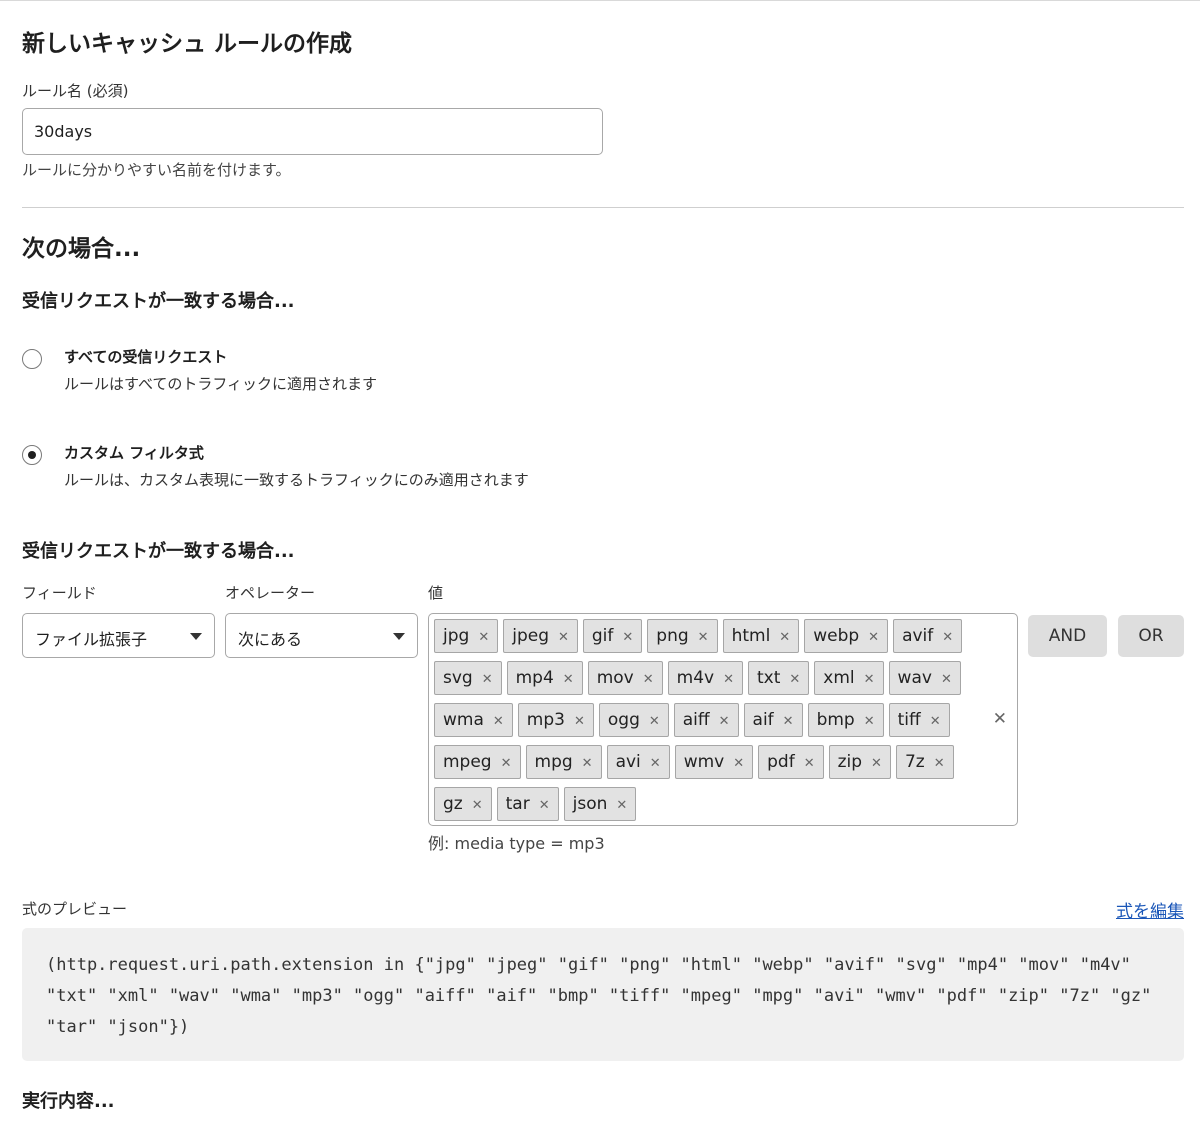 The image size is (1200, 1124). Describe the element at coordinates (517, 804) in the screenshot. I see `value-chip-label: tar` at that location.